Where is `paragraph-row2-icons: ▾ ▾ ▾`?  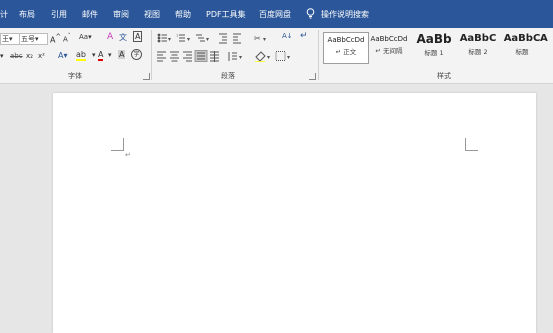
paragraph-row2-icons: ▾ ▾ ▾ is located at coordinates (223, 56).